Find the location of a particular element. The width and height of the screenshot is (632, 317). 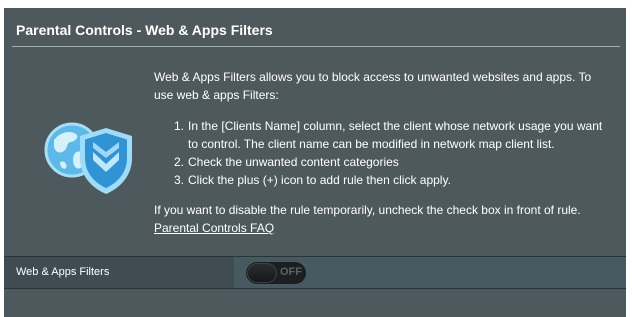

globe-shield-icon is located at coordinates (90, 158).